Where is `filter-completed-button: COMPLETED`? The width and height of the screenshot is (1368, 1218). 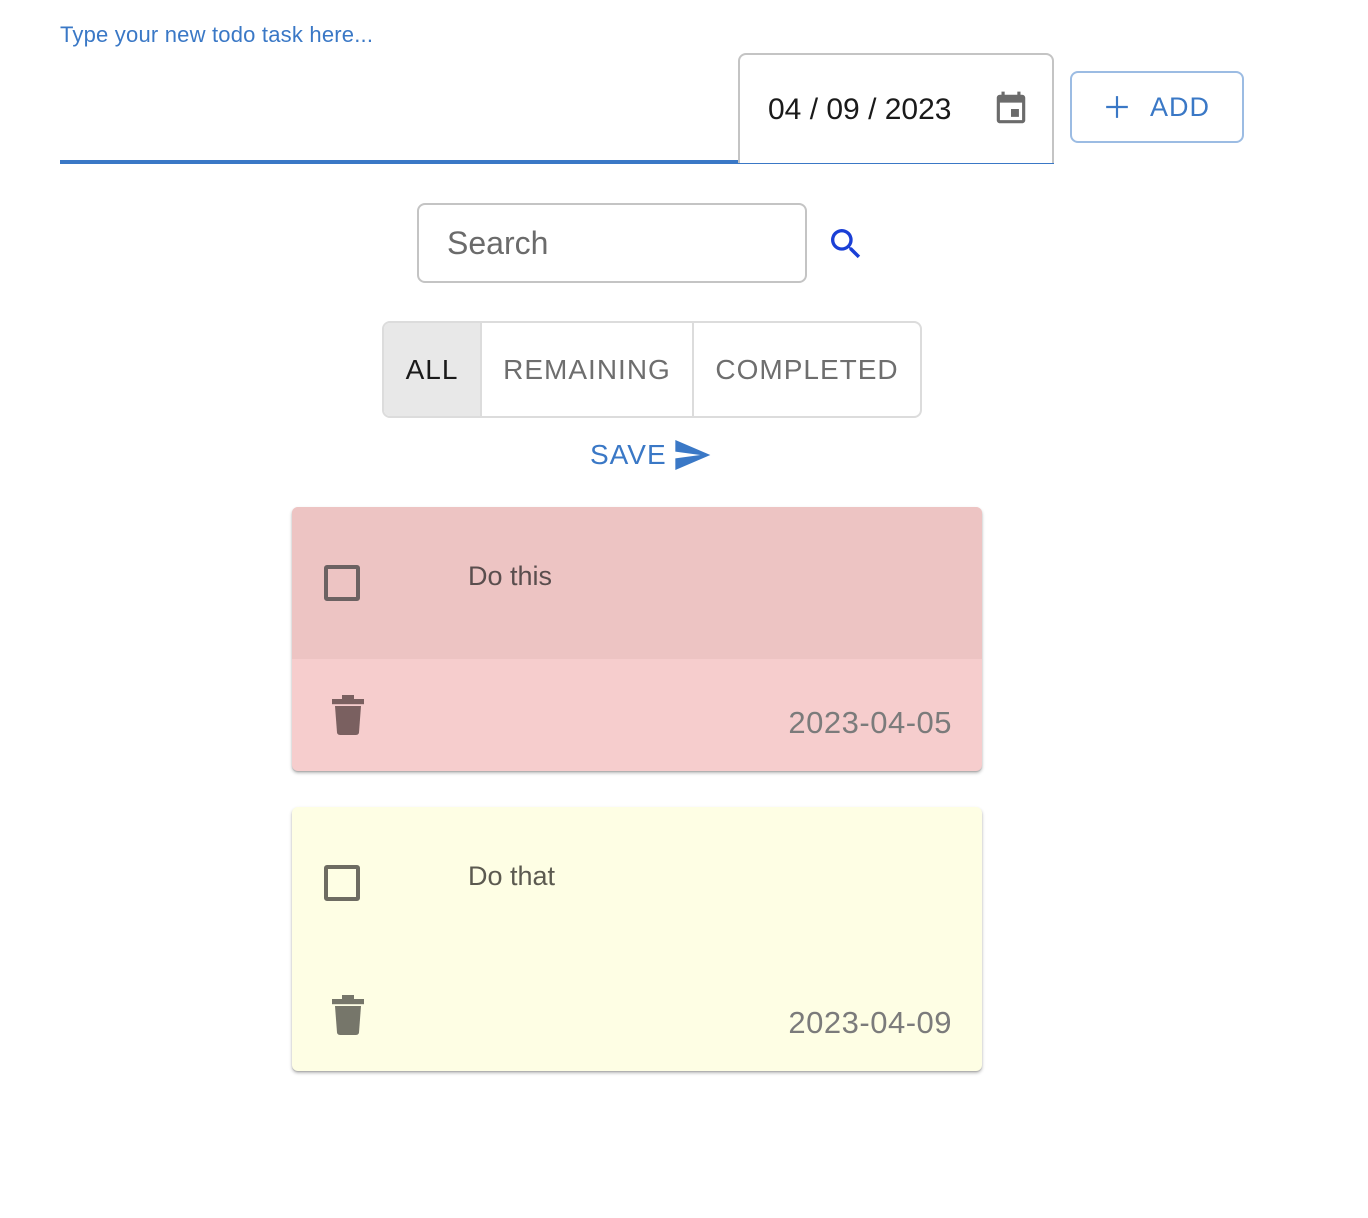 filter-completed-button: COMPLETED is located at coordinates (807, 369).